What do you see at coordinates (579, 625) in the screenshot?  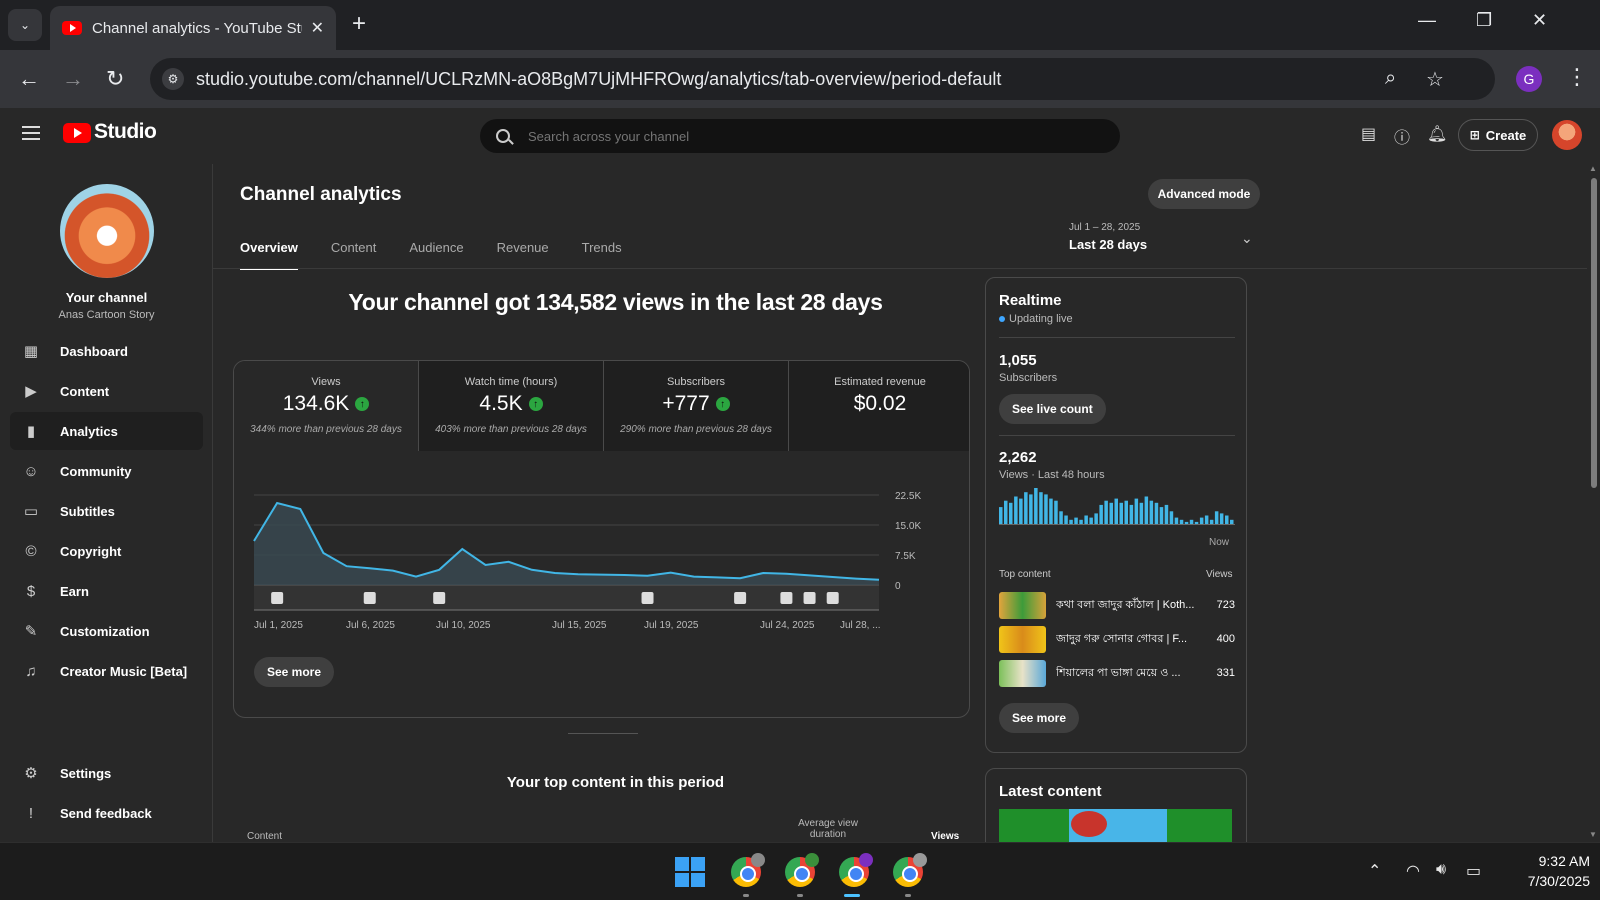 I see `x-tick-label: Jul 15, 2025` at bounding box center [579, 625].